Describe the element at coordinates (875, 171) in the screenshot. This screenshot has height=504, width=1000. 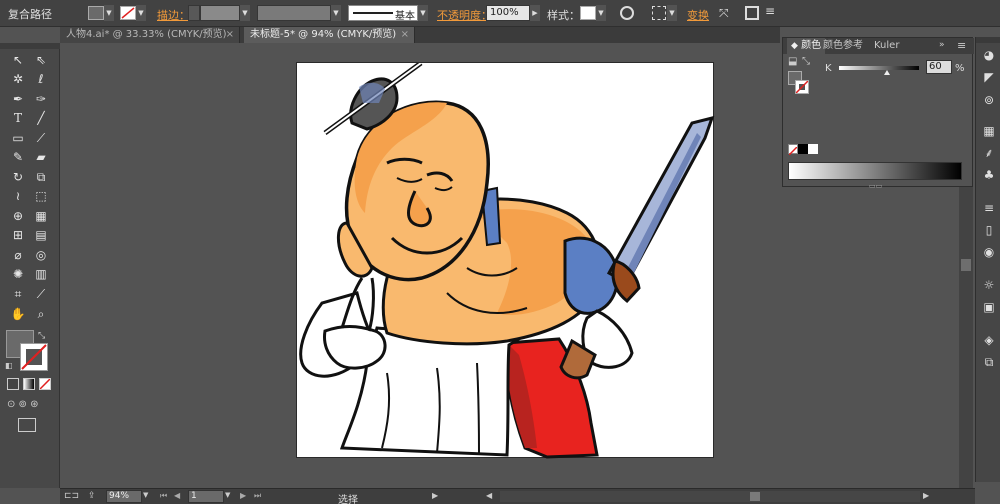
I see `color-spectrum-bar` at that location.